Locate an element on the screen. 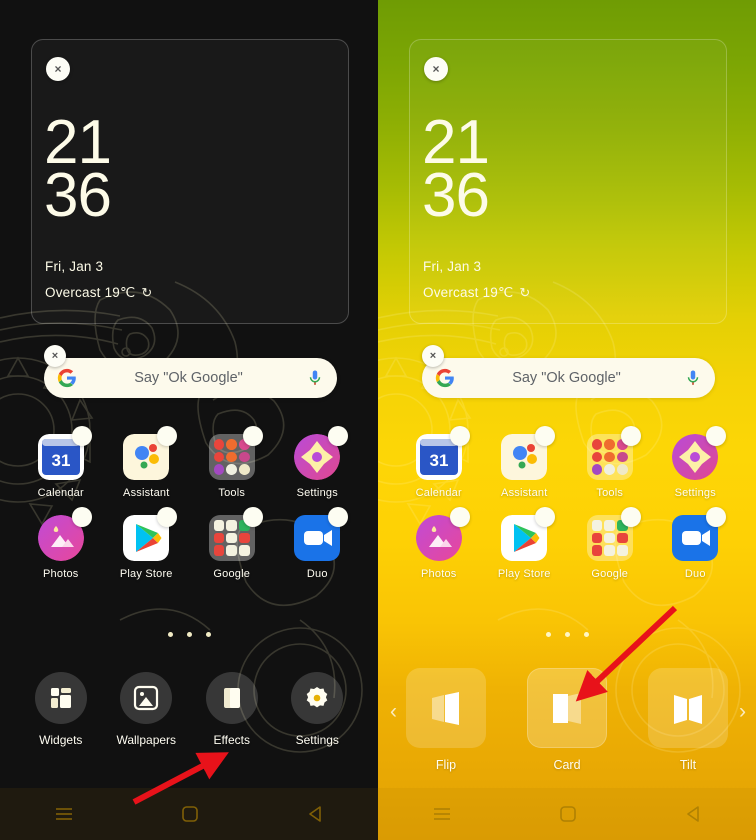 This screenshot has height=840, width=756. toolbar-label: Effects is located at coordinates (231, 740).